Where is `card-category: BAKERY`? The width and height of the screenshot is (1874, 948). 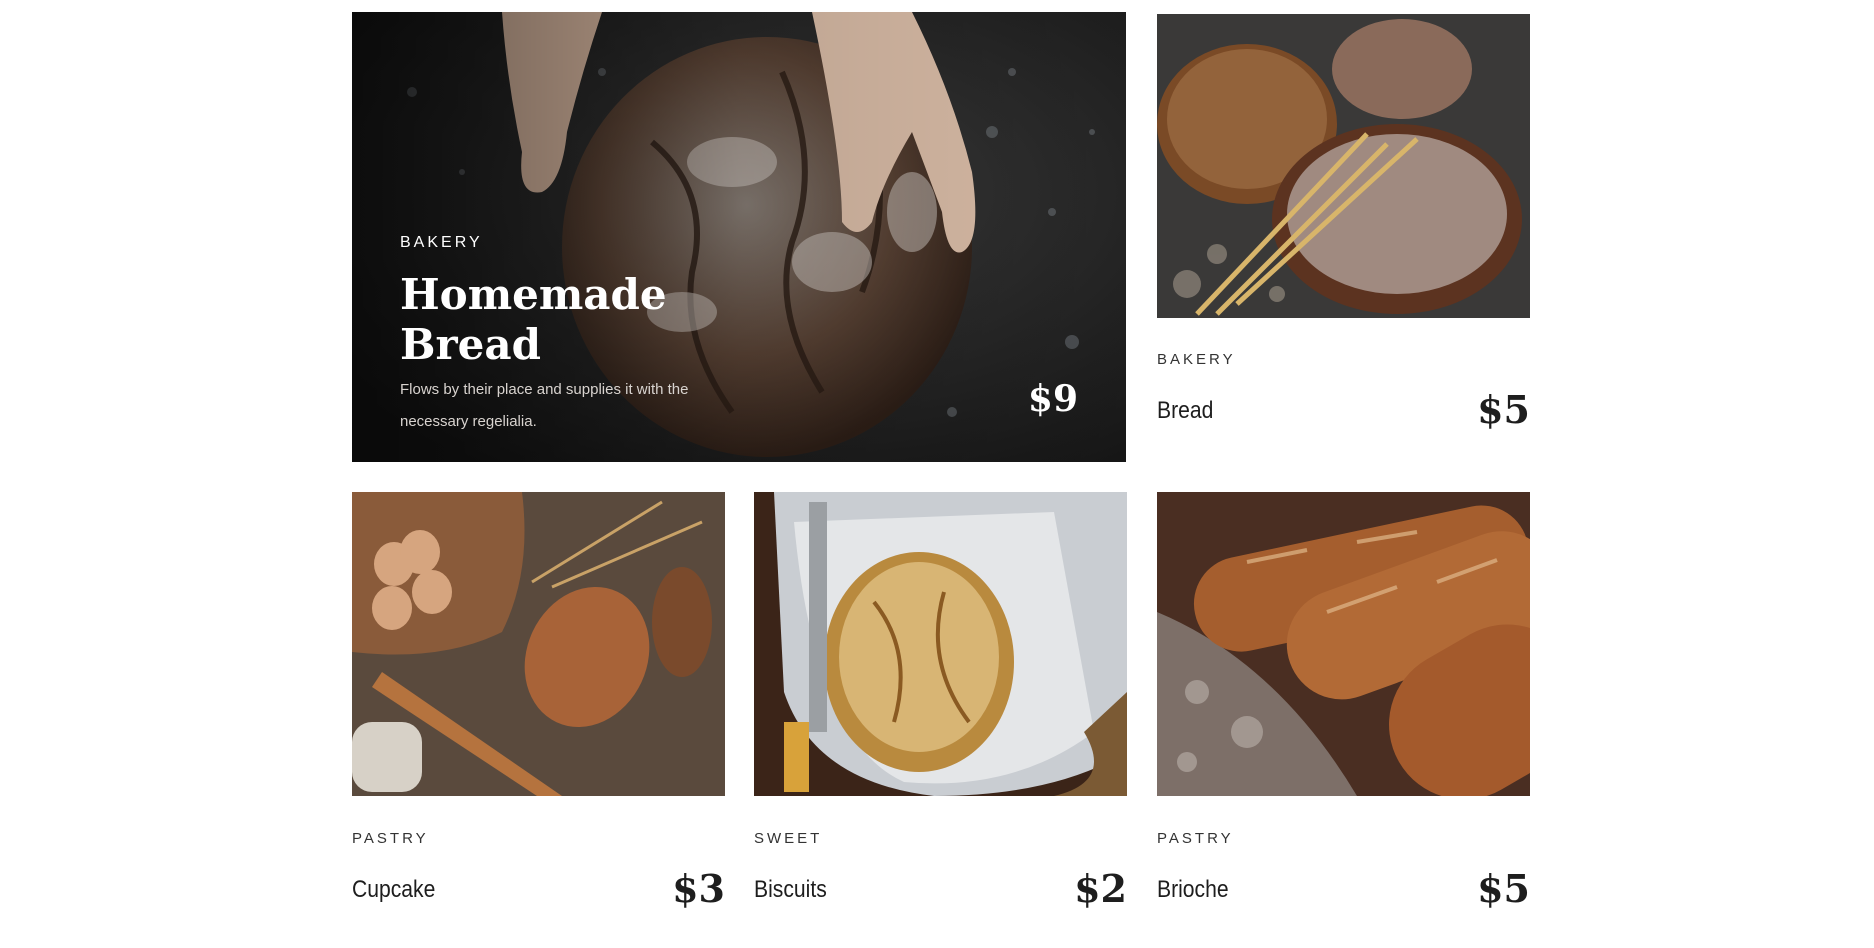
card-category: BAKERY is located at coordinates (1196, 359).